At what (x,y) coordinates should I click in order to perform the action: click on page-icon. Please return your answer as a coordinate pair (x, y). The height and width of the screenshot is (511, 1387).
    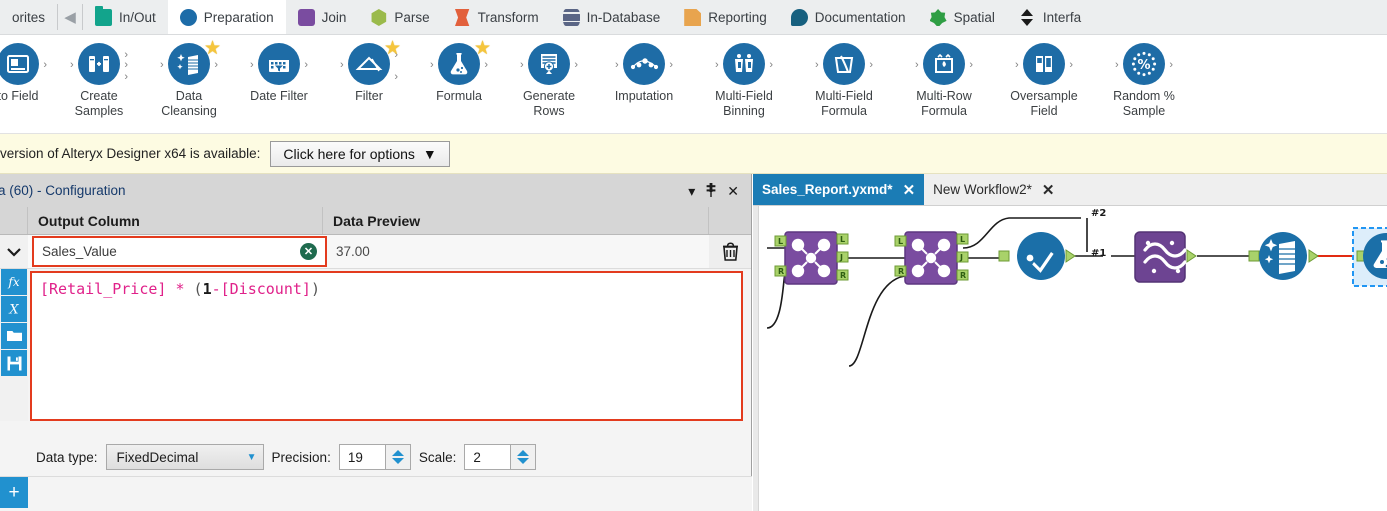
    Looking at the image, I should click on (693, 17).